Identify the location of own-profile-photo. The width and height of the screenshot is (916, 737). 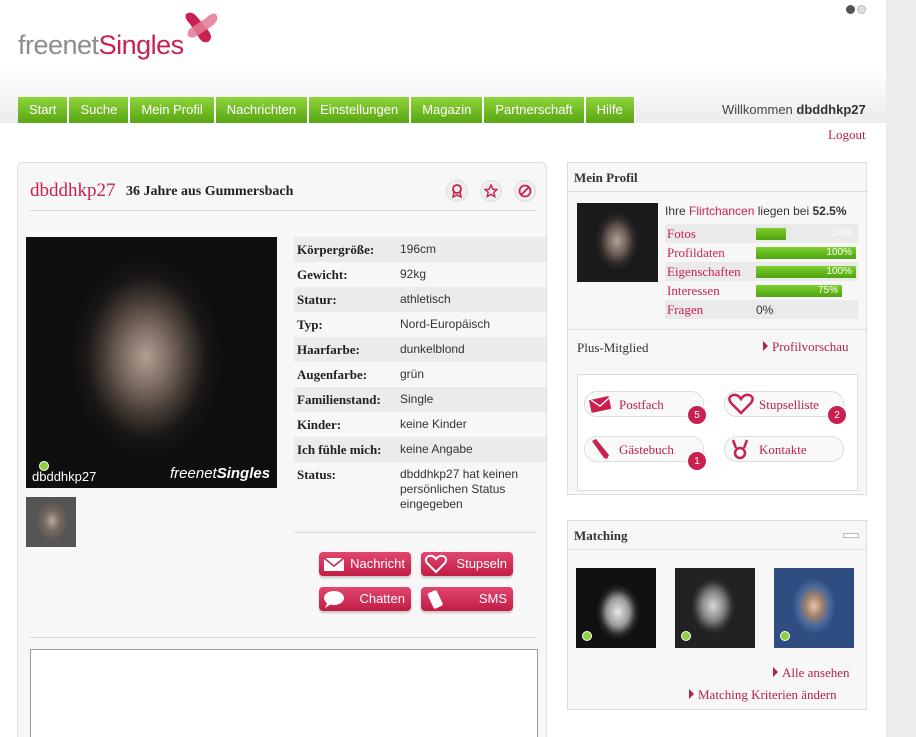
(617, 242).